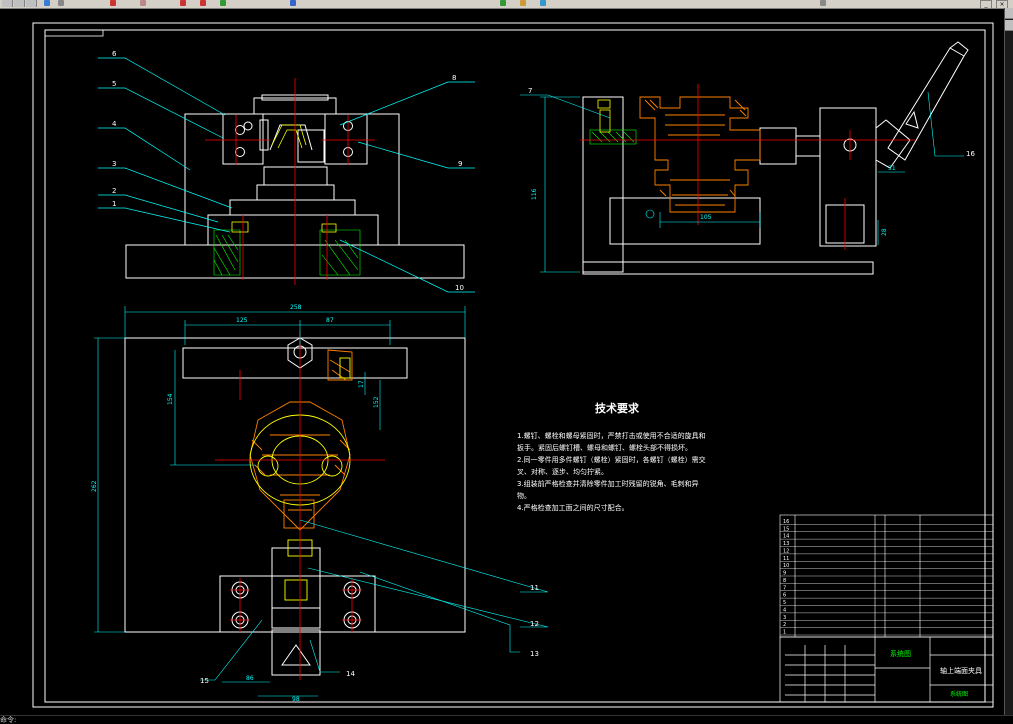  Describe the element at coordinates (7, 3) in the screenshot. I see `new-file-button` at that location.